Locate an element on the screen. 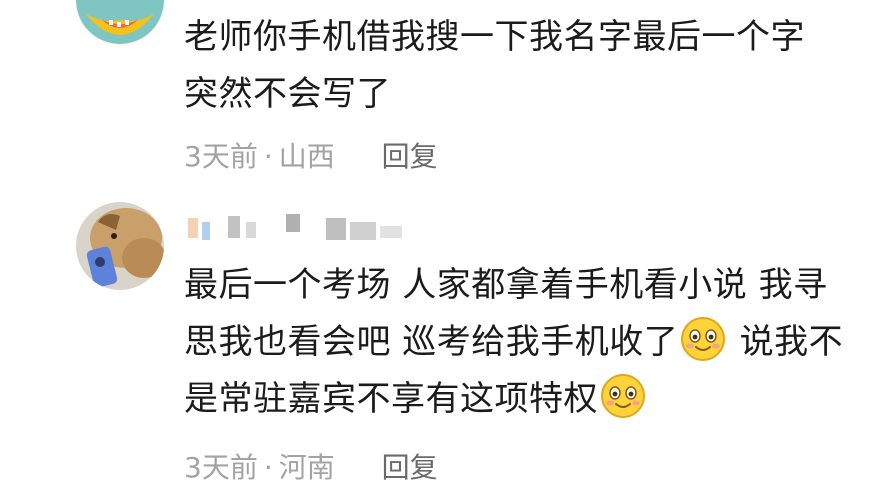 The width and height of the screenshot is (881, 491). comment-meta: 3天前 · 山西 回复 is located at coordinates (311, 155).